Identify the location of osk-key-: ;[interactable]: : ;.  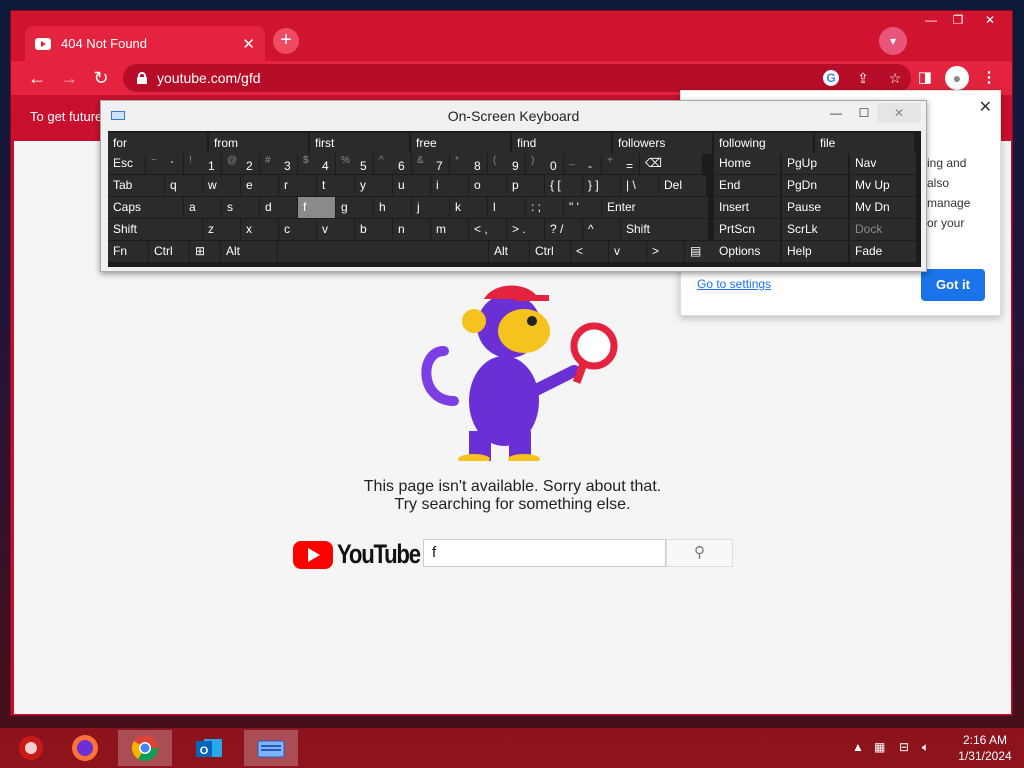
(544, 207).